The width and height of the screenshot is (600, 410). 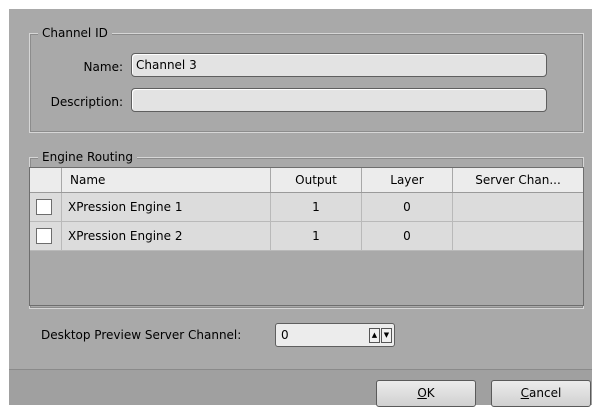 I want to click on engine-routing-legend: Engine Routing, so click(x=87, y=157).